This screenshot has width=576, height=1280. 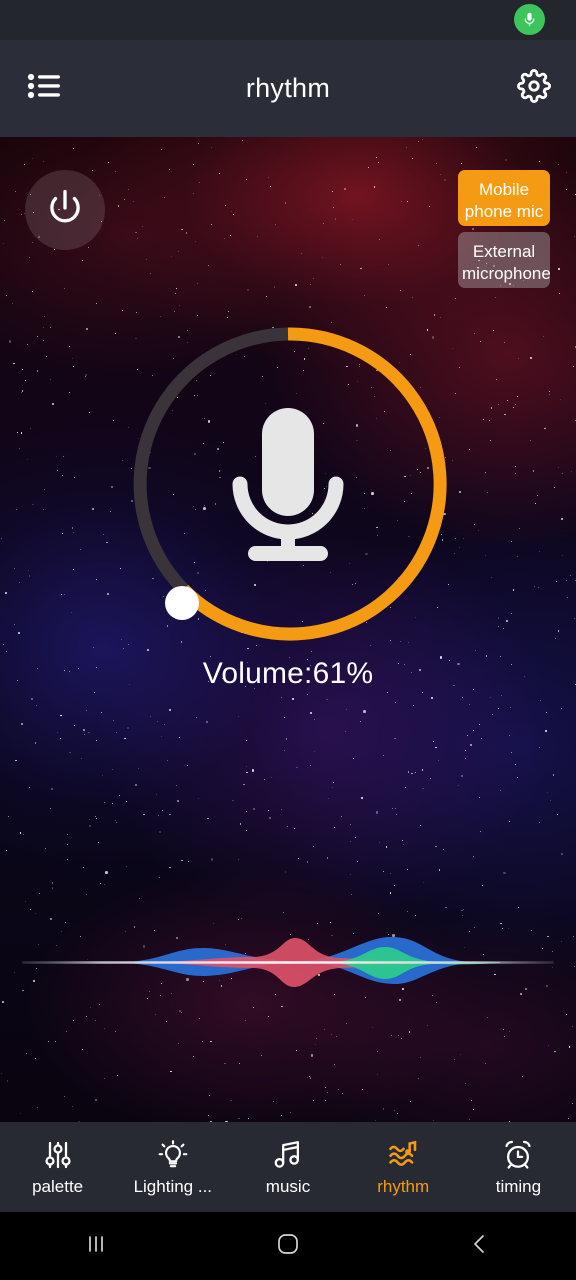 I want to click on mic-source-mobile-phone-button: Mobile phone mic, so click(x=504, y=198).